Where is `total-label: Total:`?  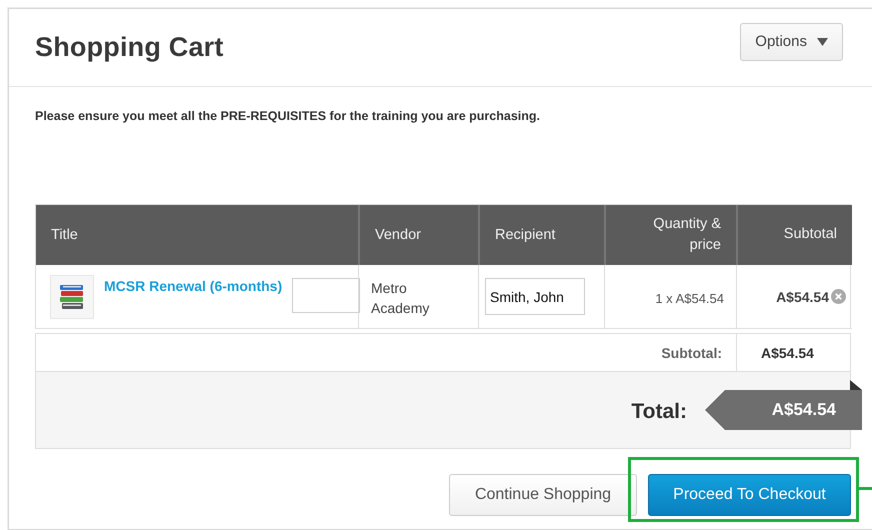 total-label: Total: is located at coordinates (659, 412).